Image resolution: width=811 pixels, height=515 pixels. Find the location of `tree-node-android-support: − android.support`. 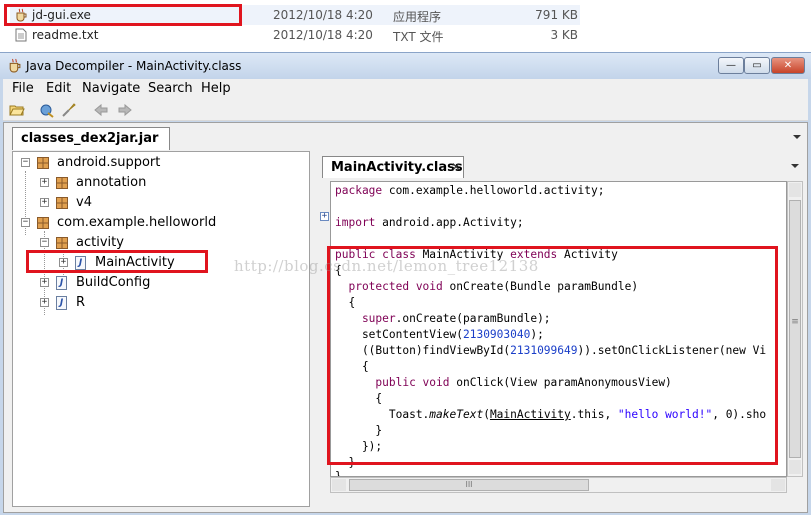

tree-node-android-support: − android.support is located at coordinates (115, 163).